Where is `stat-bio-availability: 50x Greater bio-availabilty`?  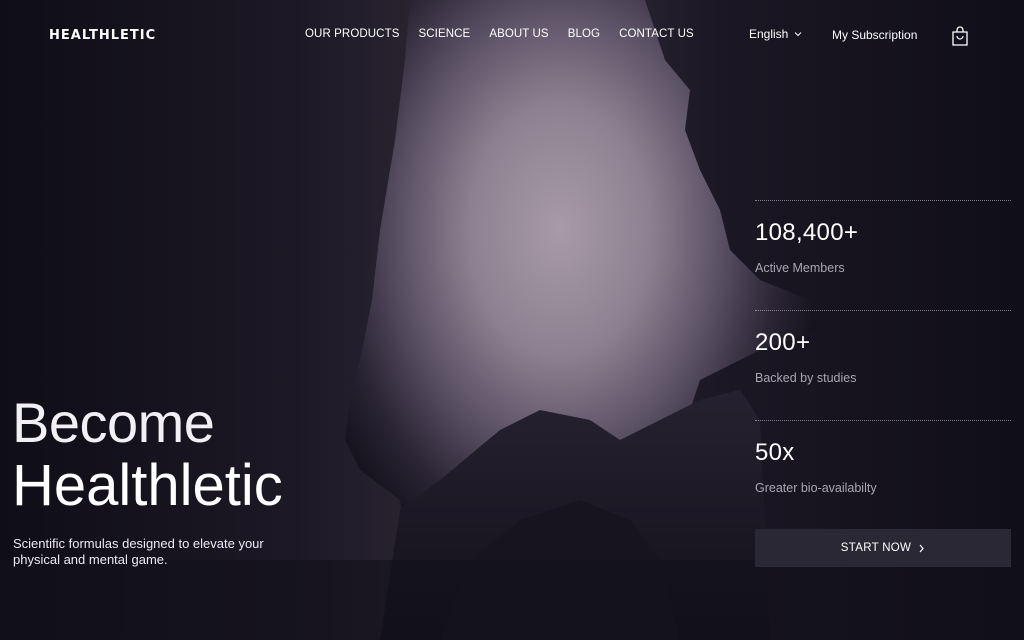
stat-bio-availability: 50x Greater bio-availabilty is located at coordinates (883, 475).